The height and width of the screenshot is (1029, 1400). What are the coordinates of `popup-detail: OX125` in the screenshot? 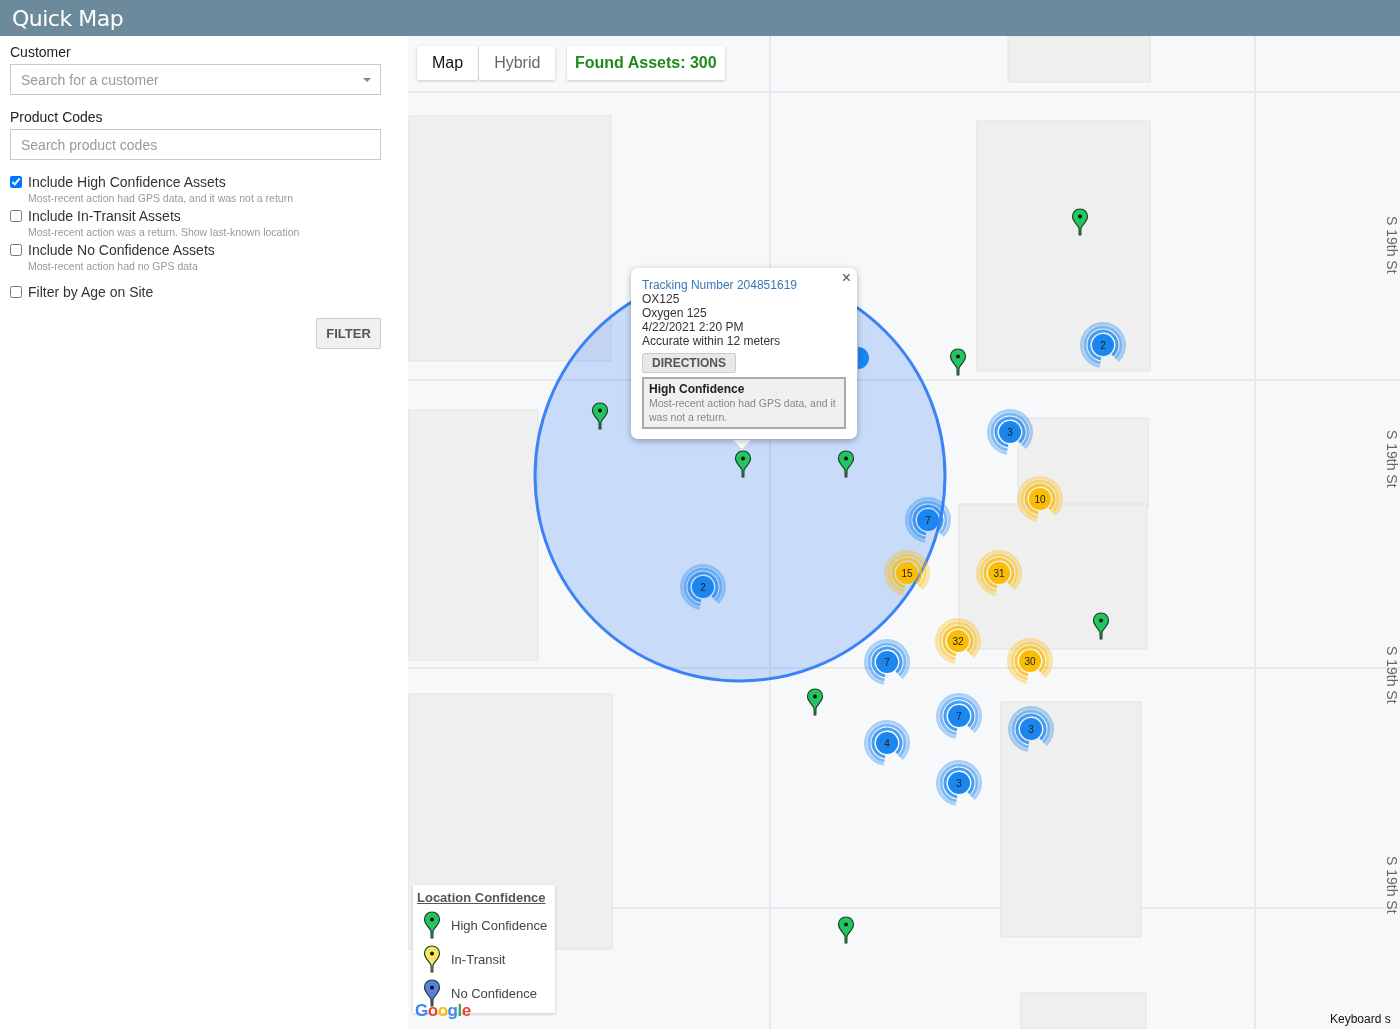 It's located at (661, 299).